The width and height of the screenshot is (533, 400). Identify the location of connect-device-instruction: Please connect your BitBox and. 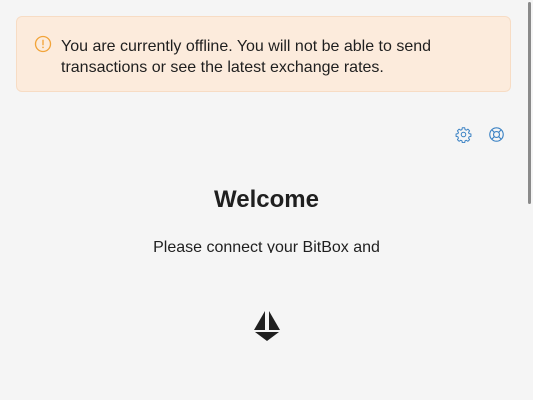
(266, 246).